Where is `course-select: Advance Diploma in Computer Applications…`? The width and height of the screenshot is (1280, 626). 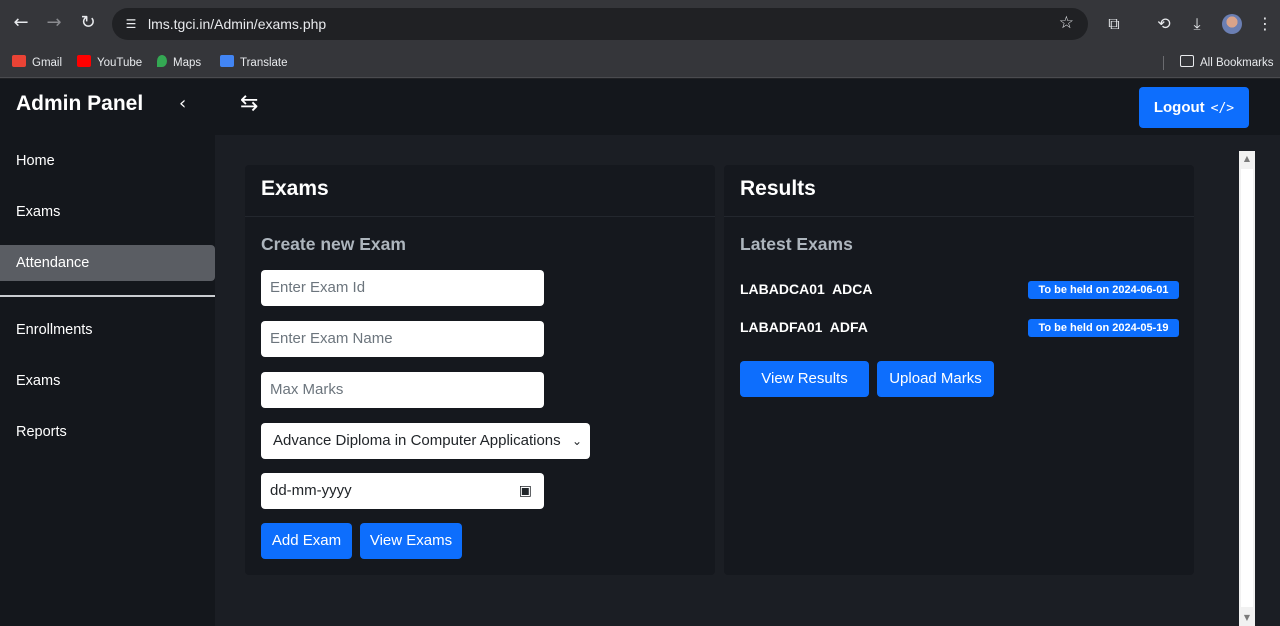 course-select: Advance Diploma in Computer Applications… is located at coordinates (425, 441).